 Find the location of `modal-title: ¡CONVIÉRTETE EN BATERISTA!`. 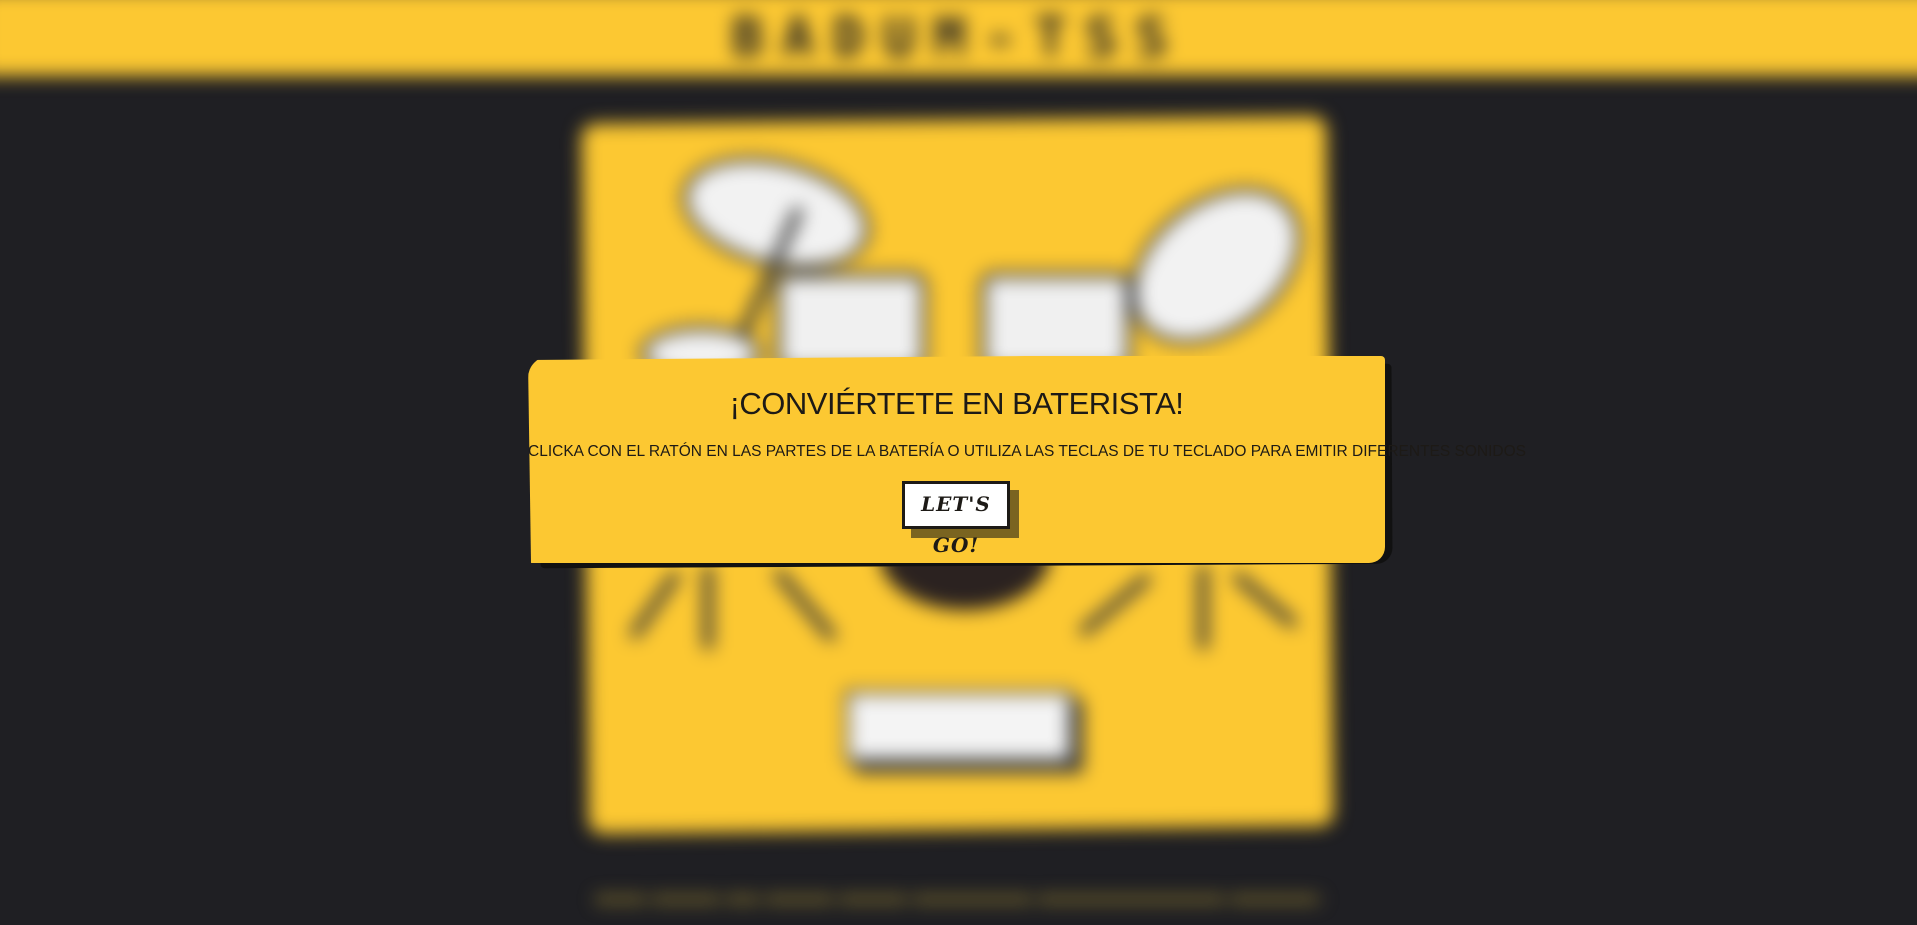

modal-title: ¡CONVIÉRTETE EN BATERISTA! is located at coordinates (956, 403).